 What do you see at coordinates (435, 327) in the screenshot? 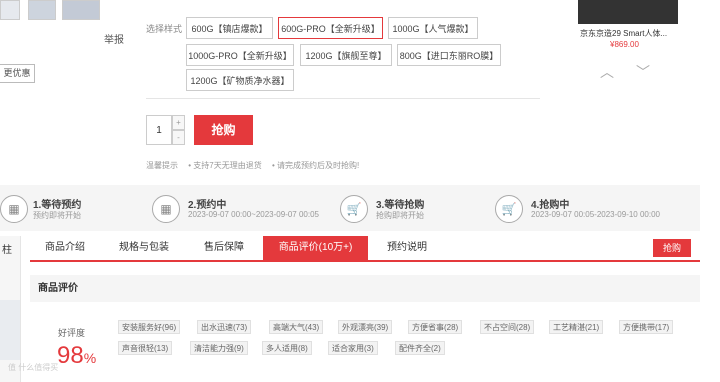
I see `review-tag: 方便省事(28)` at bounding box center [435, 327].